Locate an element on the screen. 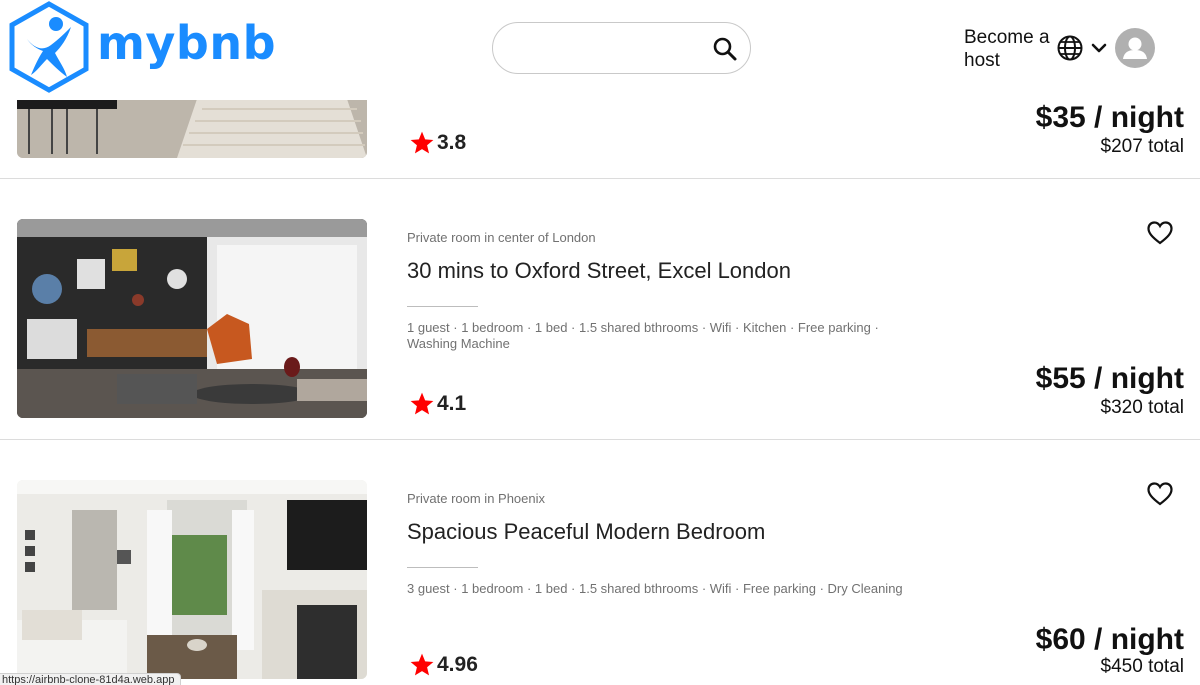 The height and width of the screenshot is (685, 1200). search-bar is located at coordinates (621, 48).